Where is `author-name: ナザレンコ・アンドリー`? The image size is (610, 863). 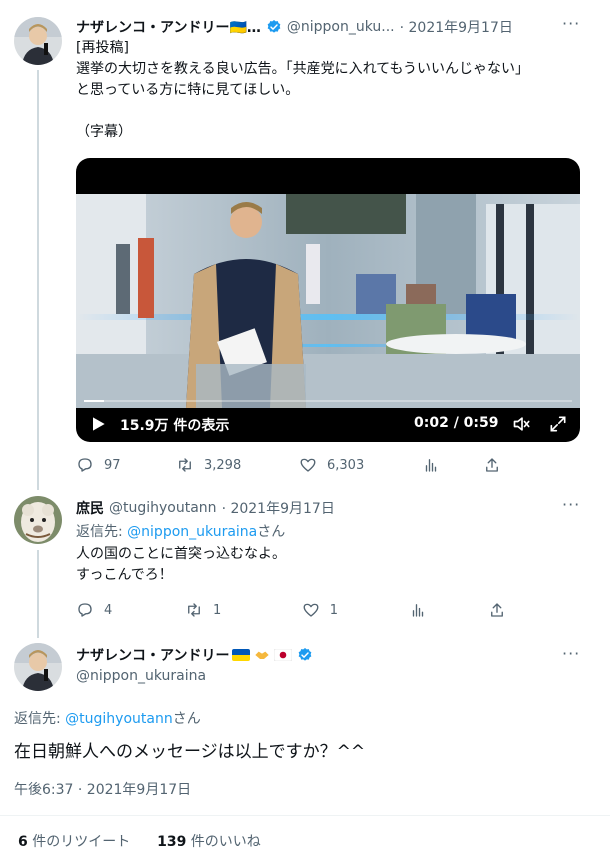 author-name: ナザレンコ・アンドリー is located at coordinates (152, 655).